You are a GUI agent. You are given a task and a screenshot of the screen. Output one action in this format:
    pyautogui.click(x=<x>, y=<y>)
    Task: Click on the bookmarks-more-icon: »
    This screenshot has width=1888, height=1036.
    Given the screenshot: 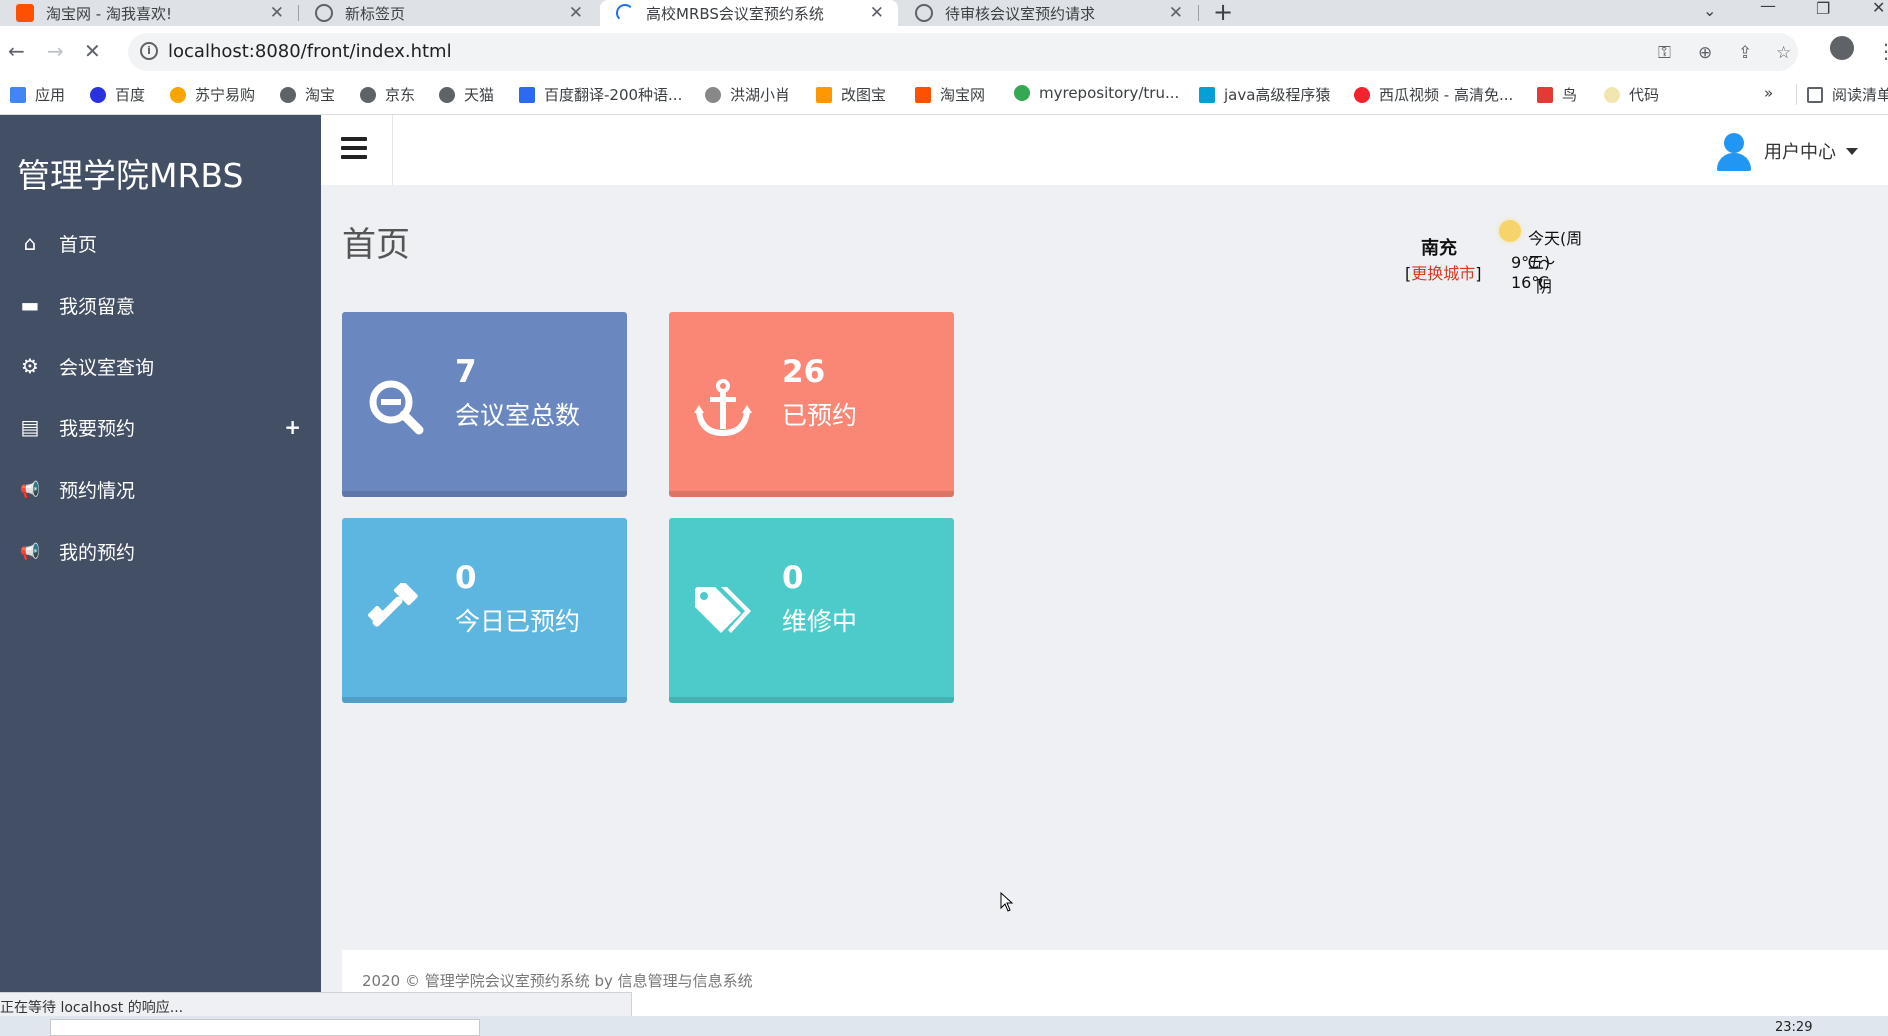 What is the action you would take?
    pyautogui.click(x=1768, y=93)
    